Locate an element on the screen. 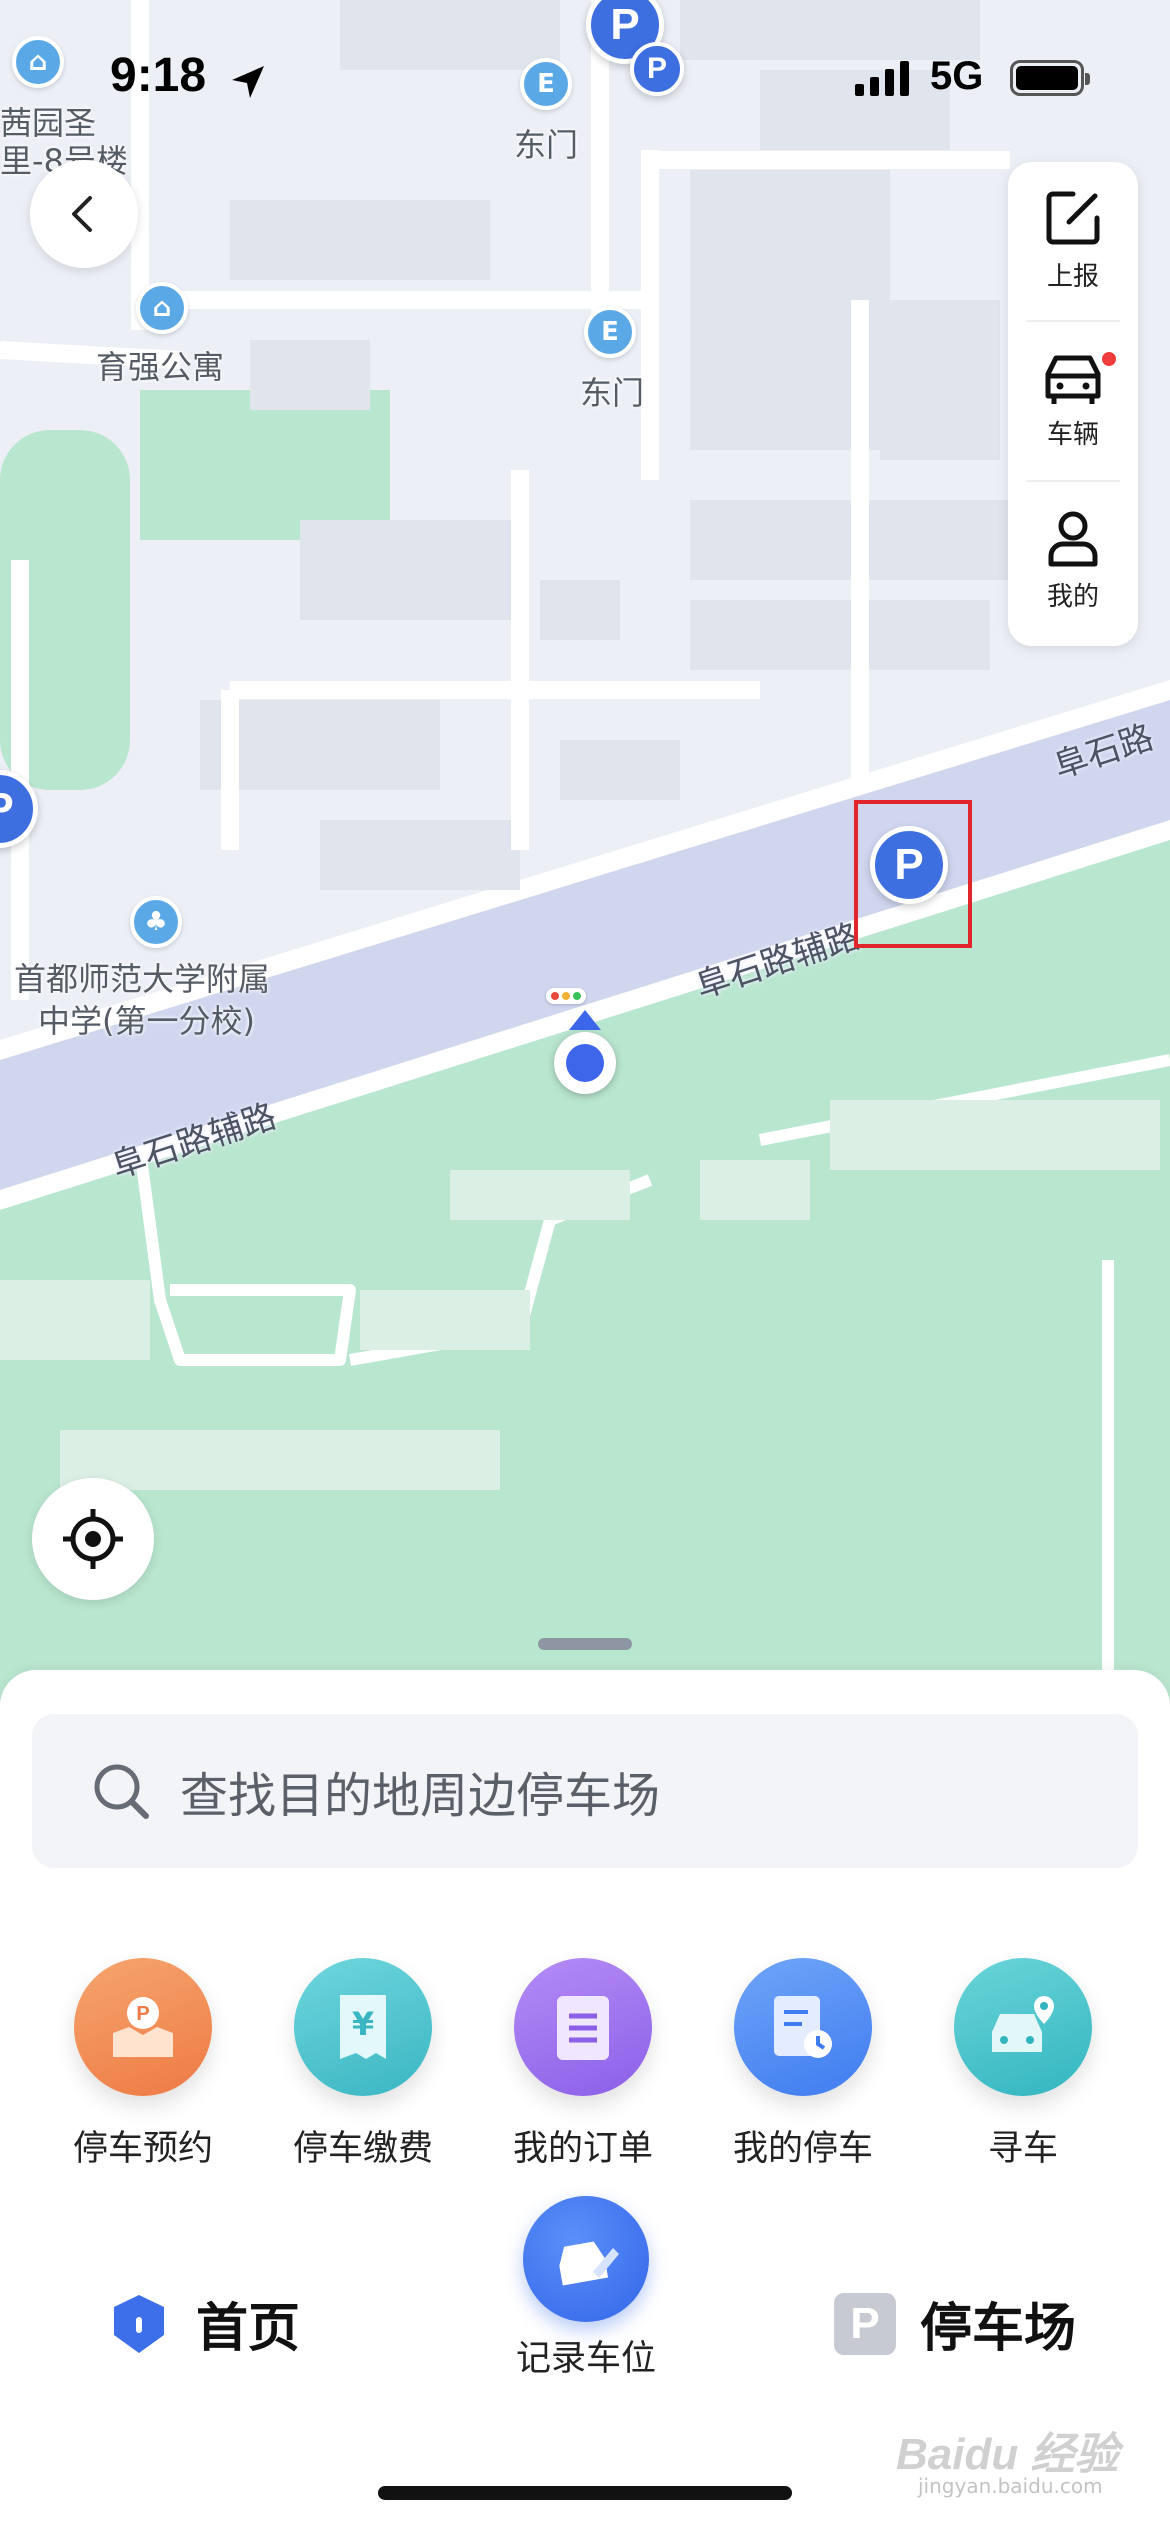 Image resolution: width=1170 pixels, height=2532 pixels. map-label-school-2: 中学(第一分校) is located at coordinates (146, 1021).